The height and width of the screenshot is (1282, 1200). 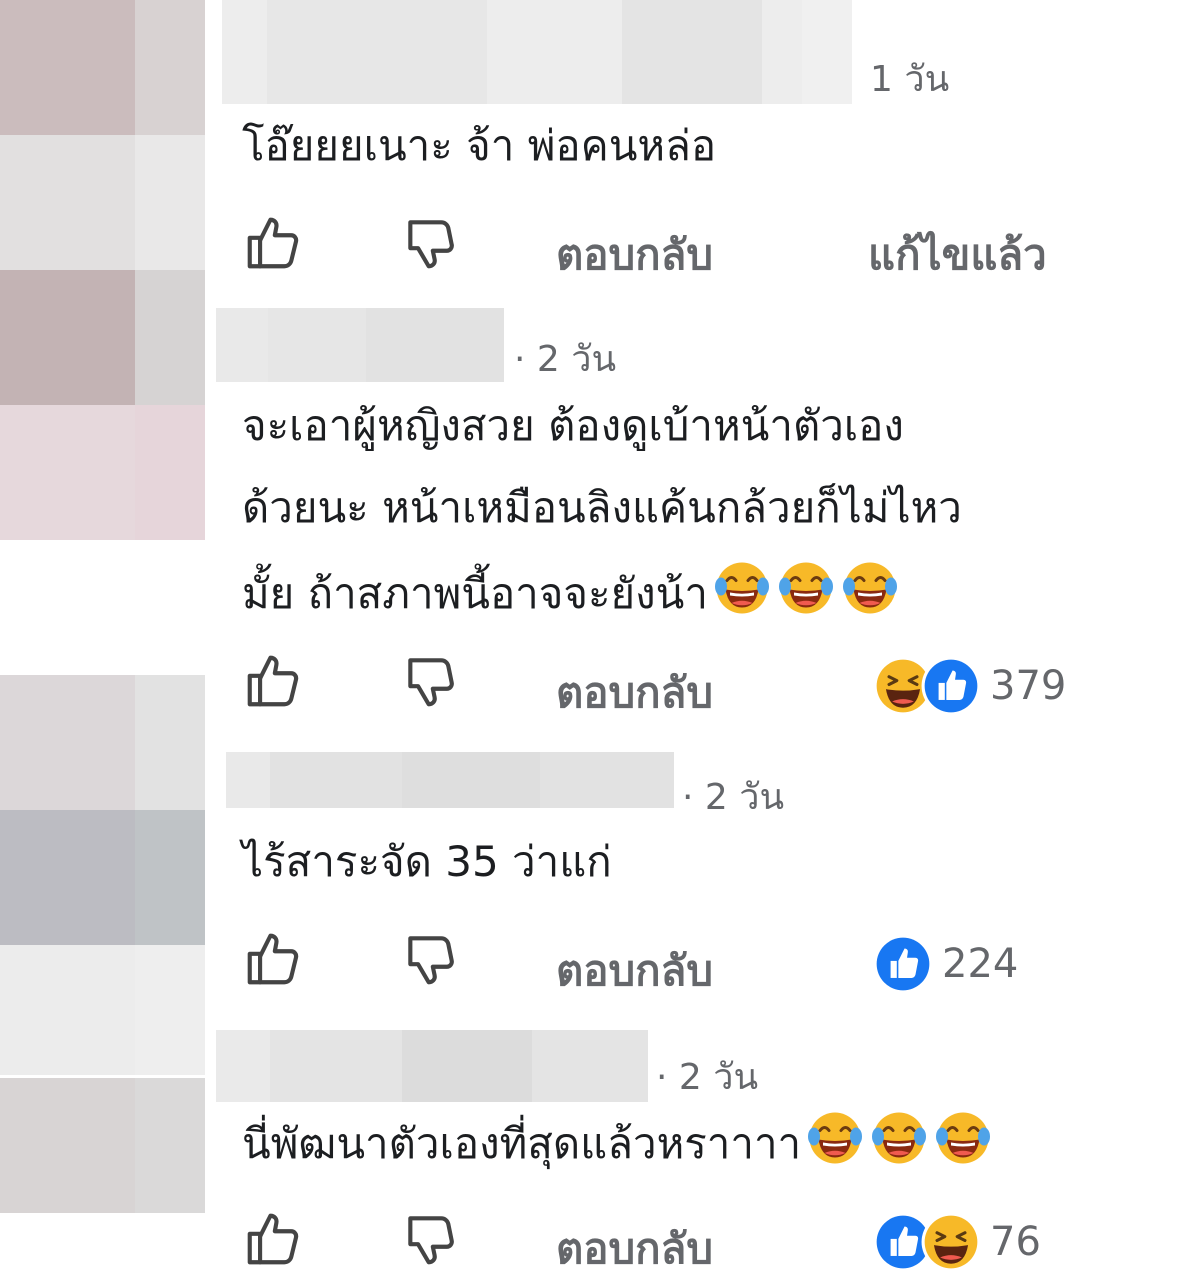 I want to click on comment-text: โอ๊ยยยเนาะ จ้า พ่อคนหล่อ, so click(x=479, y=145).